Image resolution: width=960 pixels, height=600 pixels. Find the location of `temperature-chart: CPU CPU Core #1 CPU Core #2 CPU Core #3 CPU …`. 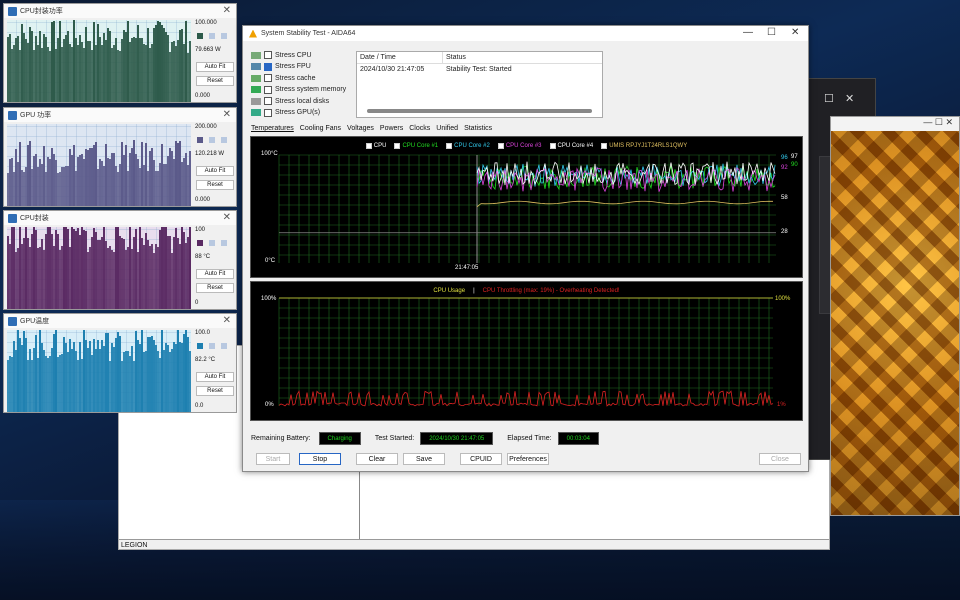

temperature-chart: CPU CPU Core #1 CPU Core #2 CPU Core #3 CPU … is located at coordinates (526, 207).